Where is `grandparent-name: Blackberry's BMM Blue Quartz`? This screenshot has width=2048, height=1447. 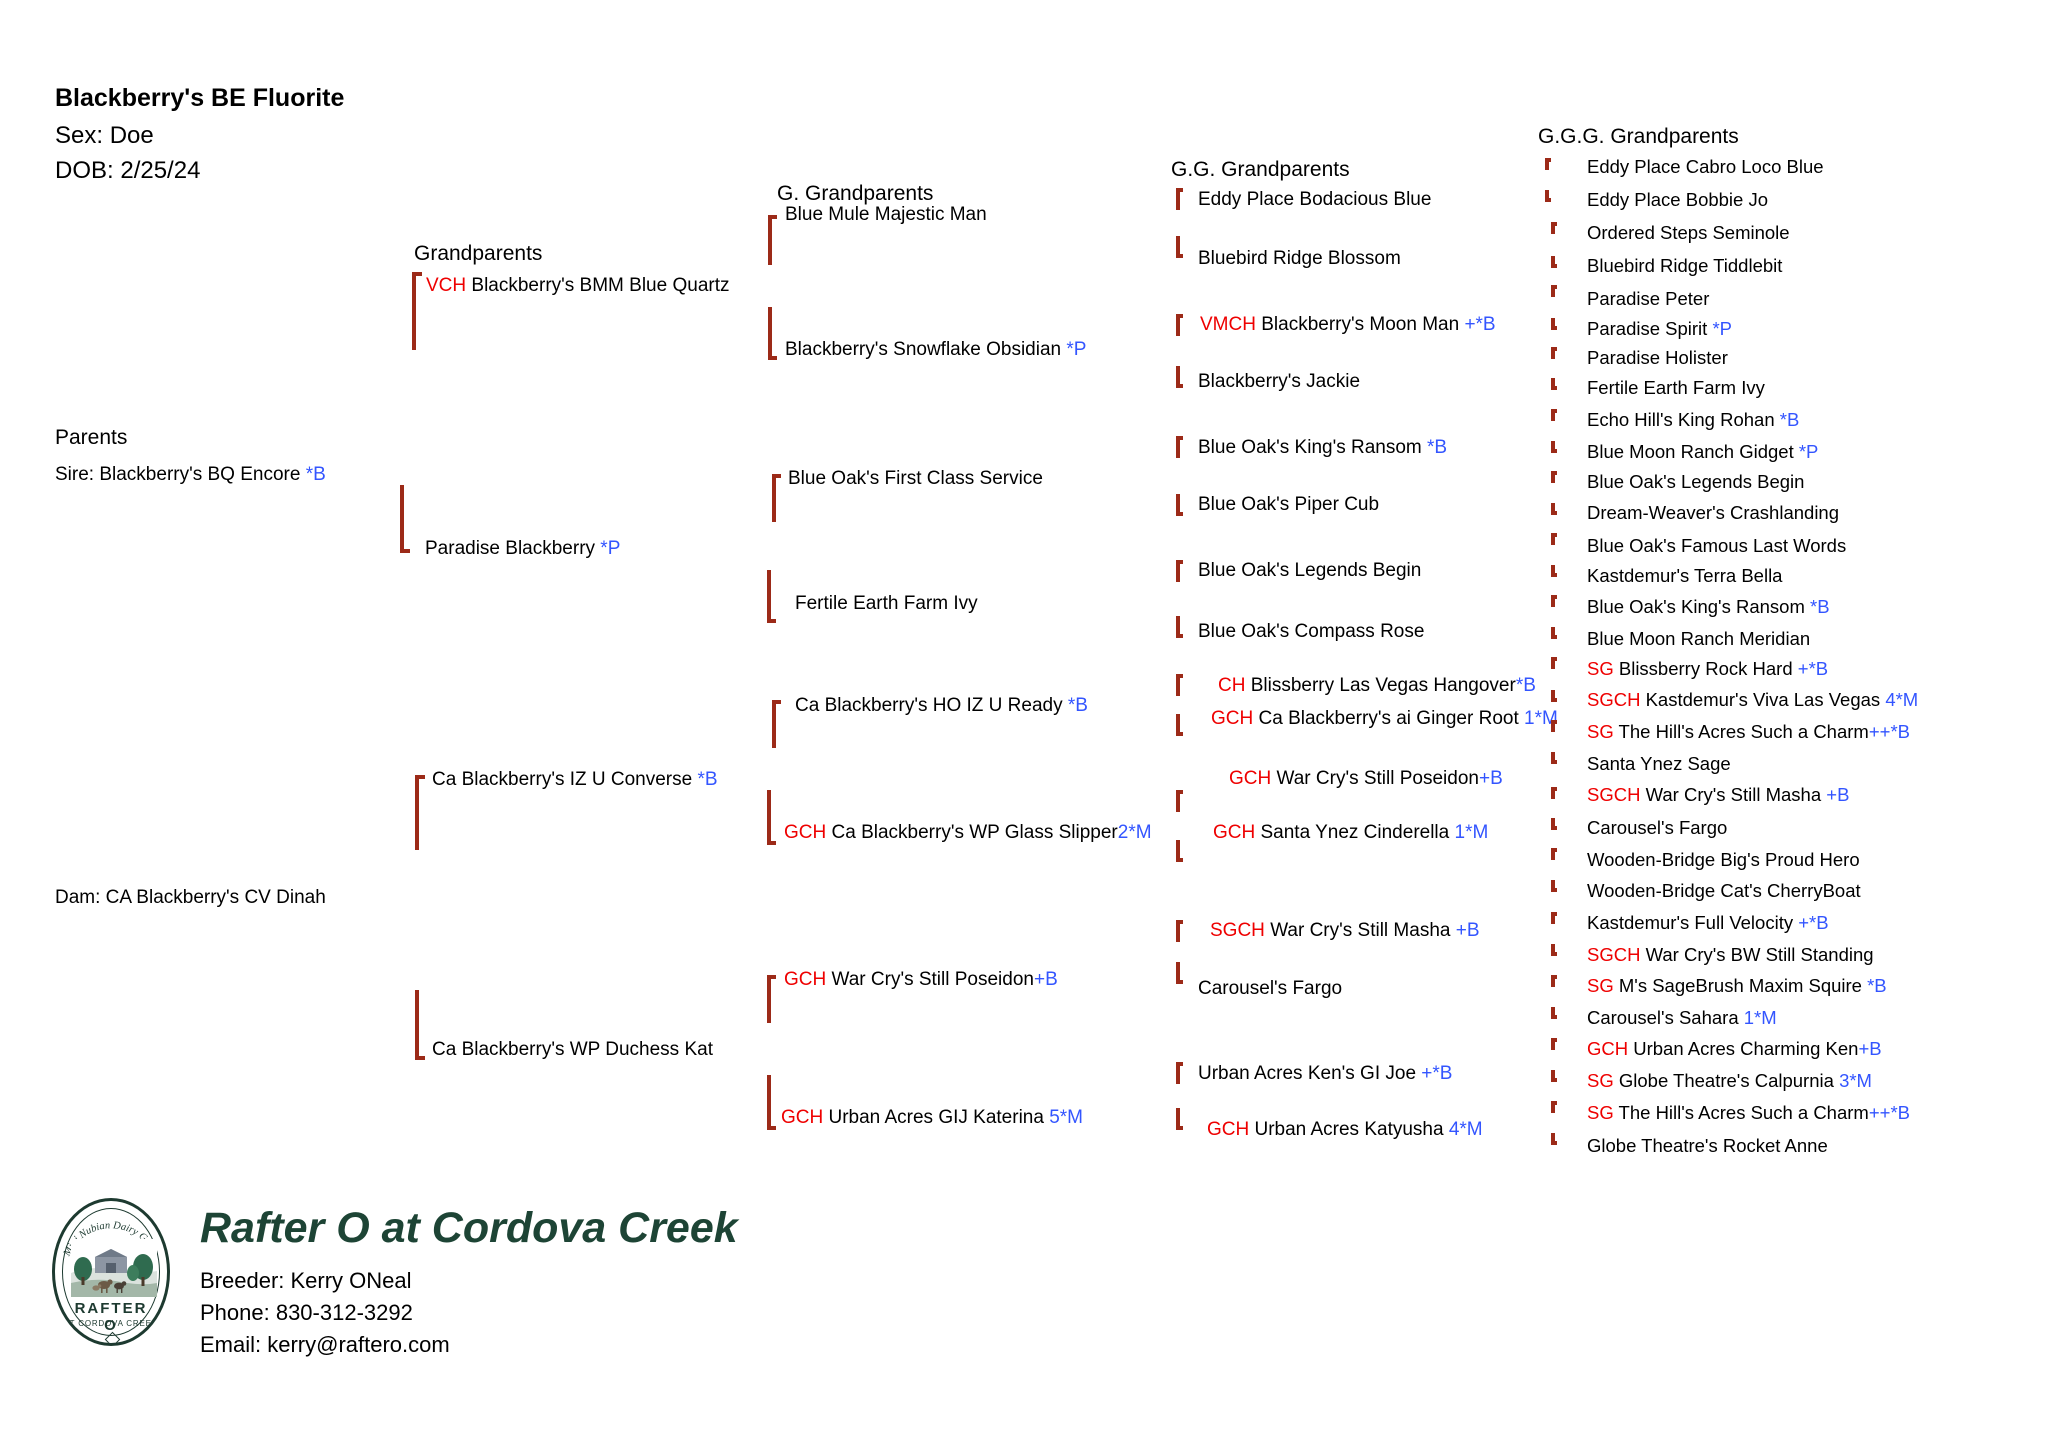 grandparent-name: Blackberry's BMM Blue Quartz is located at coordinates (600, 285).